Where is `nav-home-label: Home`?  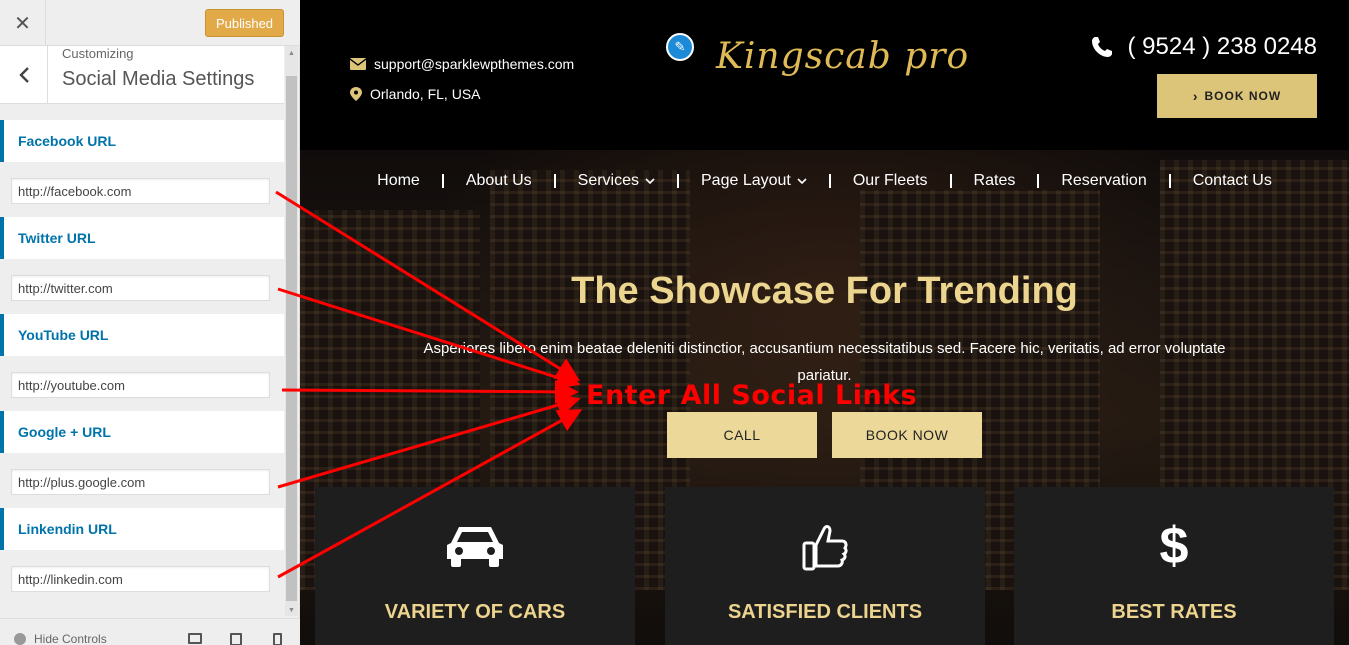
nav-home-label: Home is located at coordinates (398, 180).